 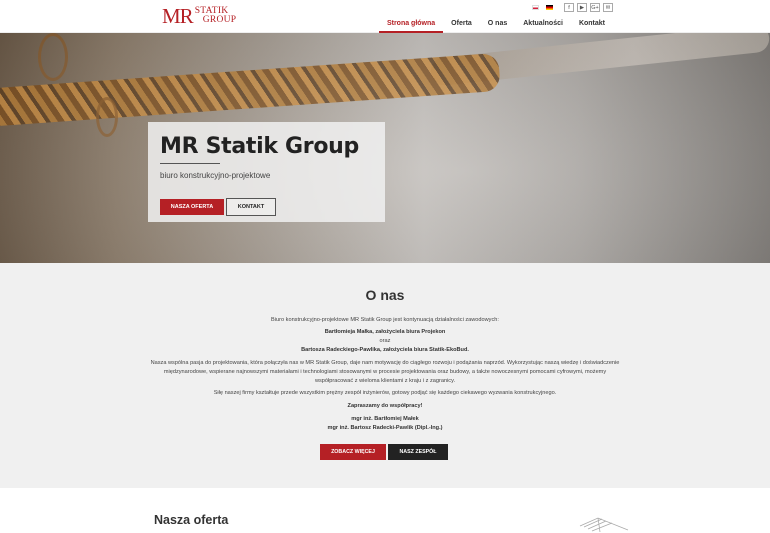 I want to click on nav-item-home: Strona główna, so click(x=411, y=24).